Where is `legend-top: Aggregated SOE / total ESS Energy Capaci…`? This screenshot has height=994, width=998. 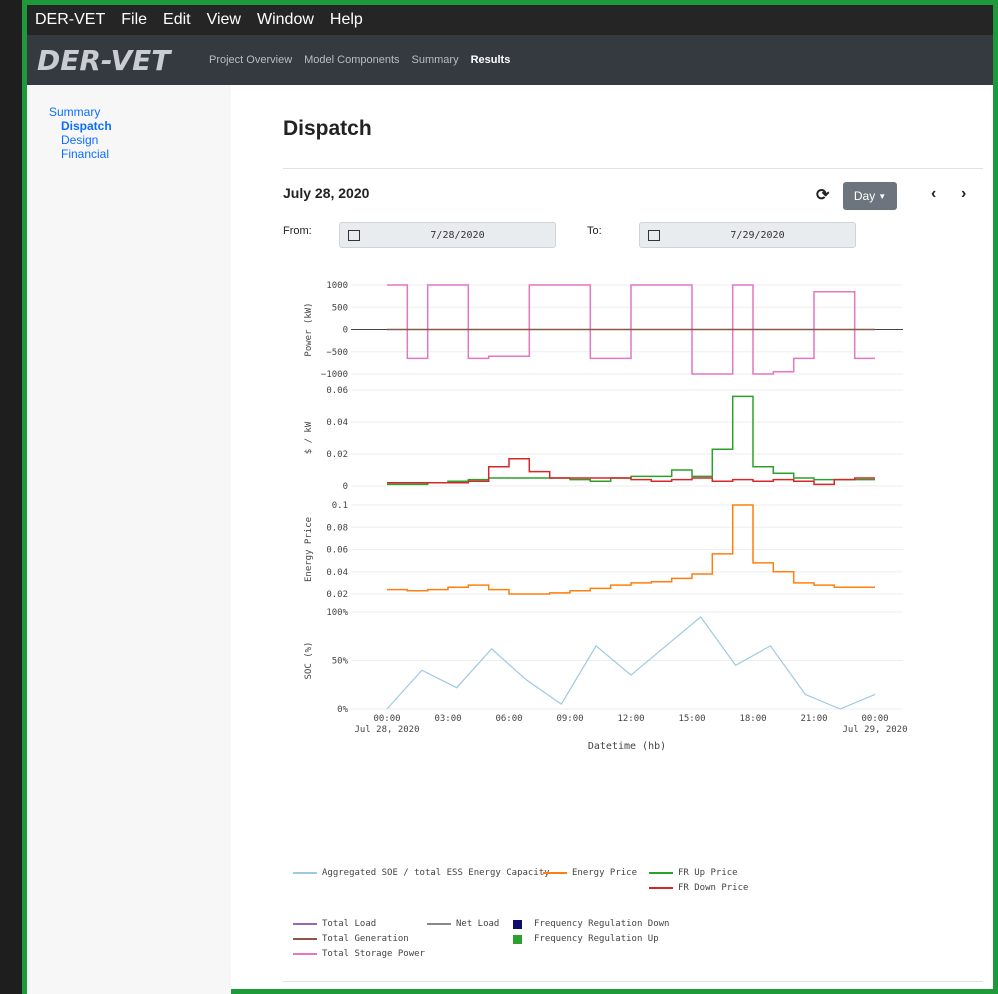 legend-top: Aggregated SOE / total ESS Energy Capaci… is located at coordinates (633, 888).